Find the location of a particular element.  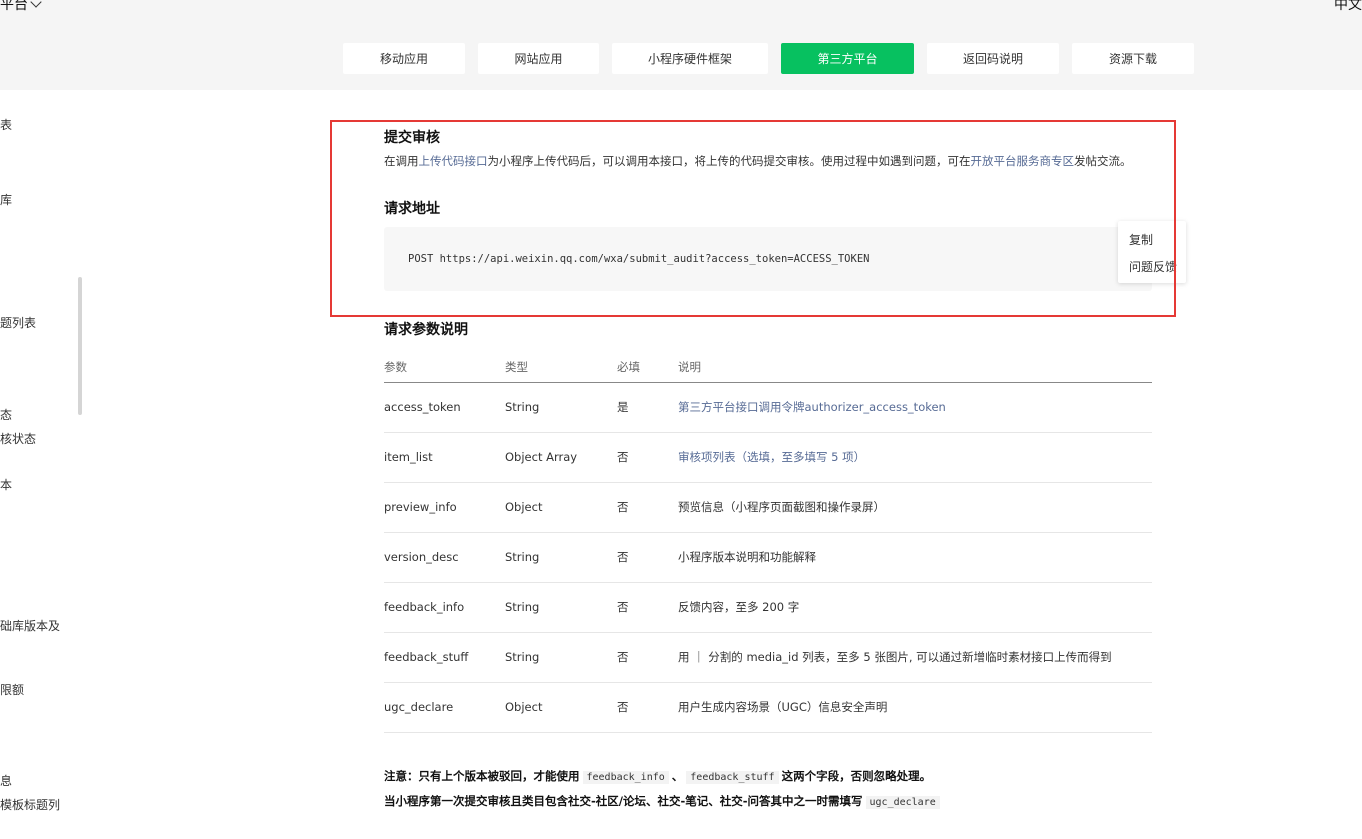

sidebar-item: 核状态 is located at coordinates (18, 438).